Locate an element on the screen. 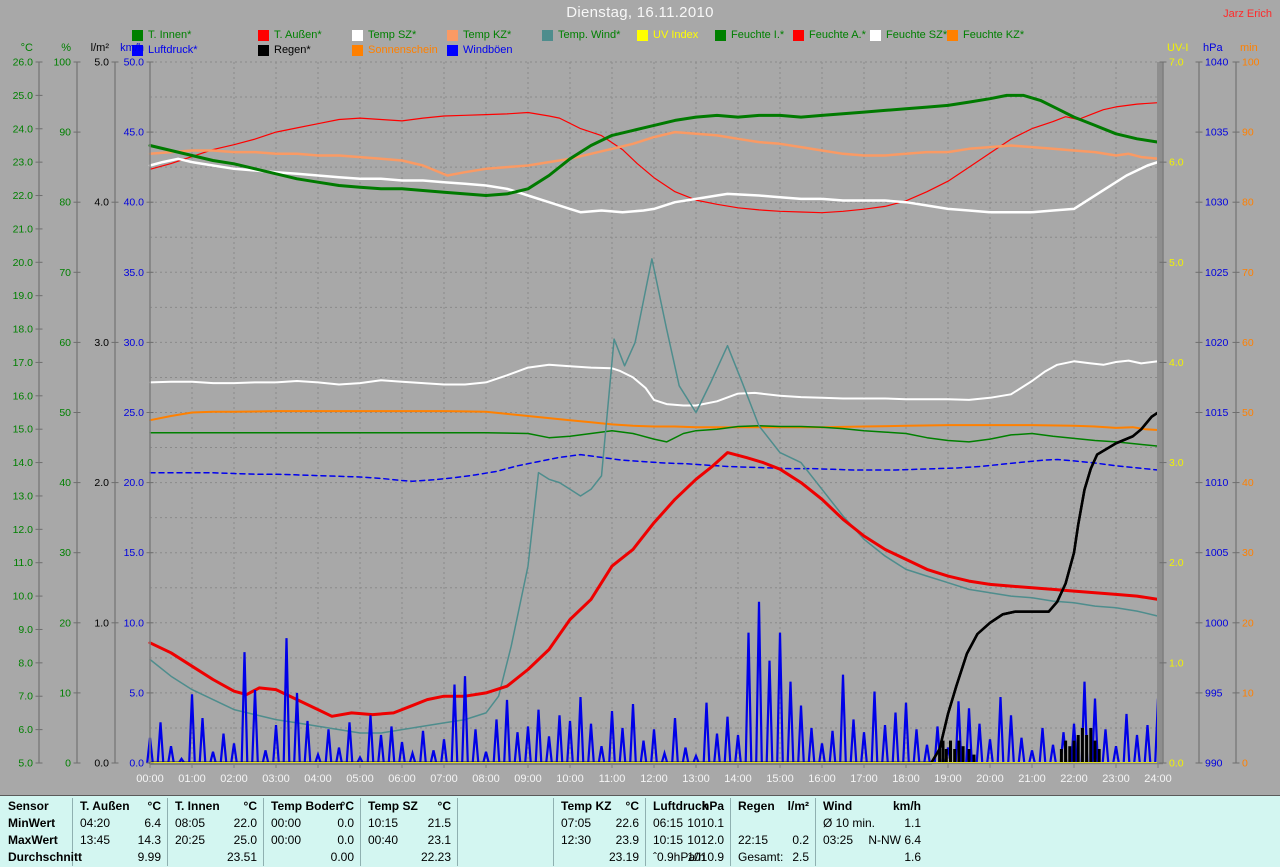  svg-text: 20.0 is located at coordinates (23, 263).